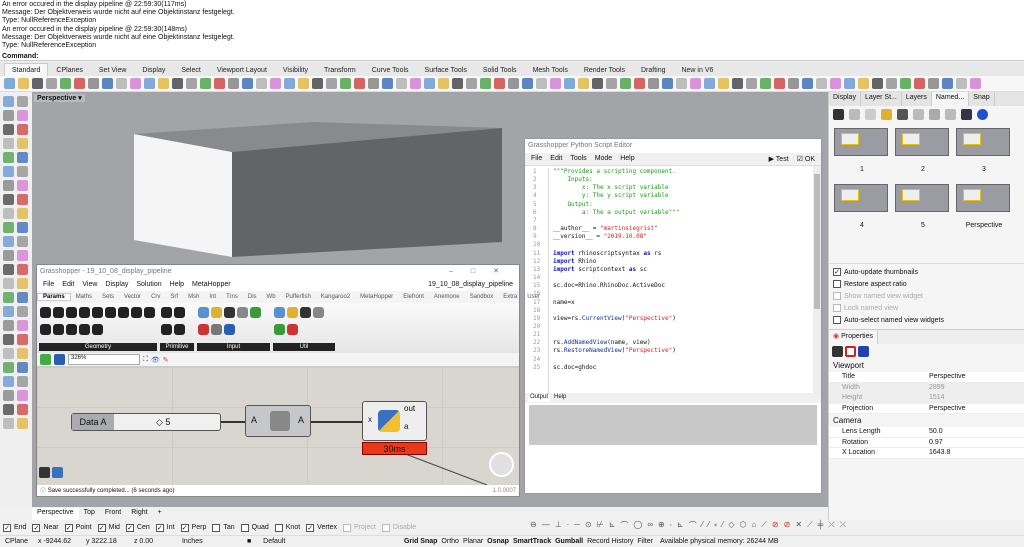 The width and height of the screenshot is (1024, 547). What do you see at coordinates (254, 528) in the screenshot?
I see `osnap-quad: Quad` at bounding box center [254, 528].